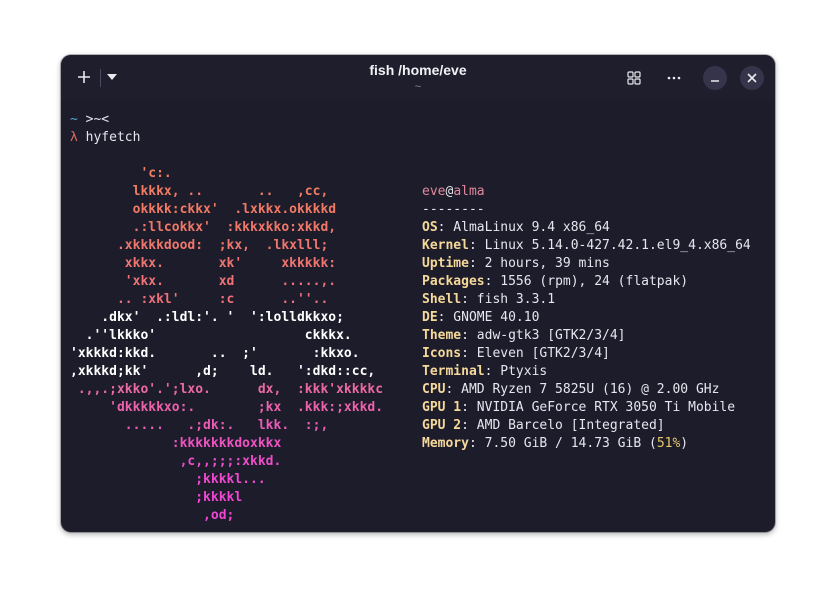 The height and width of the screenshot is (599, 836). Describe the element at coordinates (227, 407) in the screenshot. I see `ascii-logo-line: 'dkkkkkxo:. ;kx .kkk:;xkkd.` at that location.